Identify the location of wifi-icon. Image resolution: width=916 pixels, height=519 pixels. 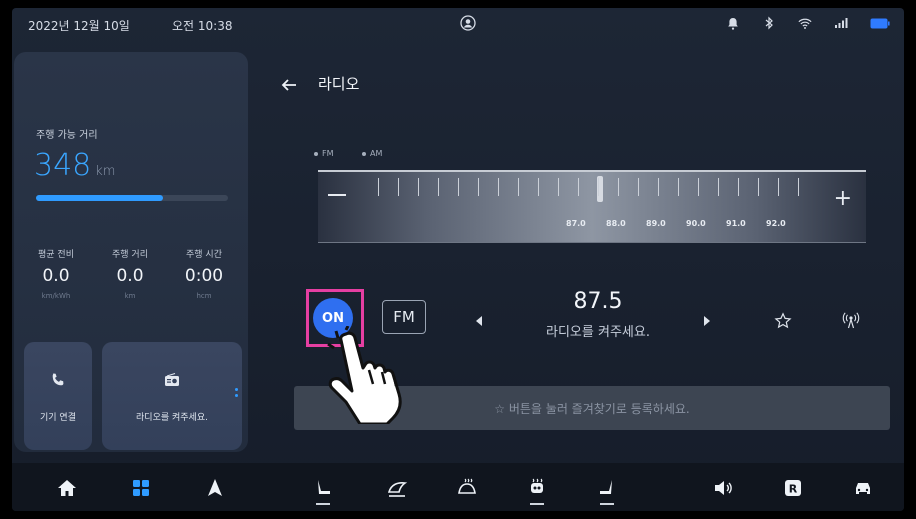
(805, 23).